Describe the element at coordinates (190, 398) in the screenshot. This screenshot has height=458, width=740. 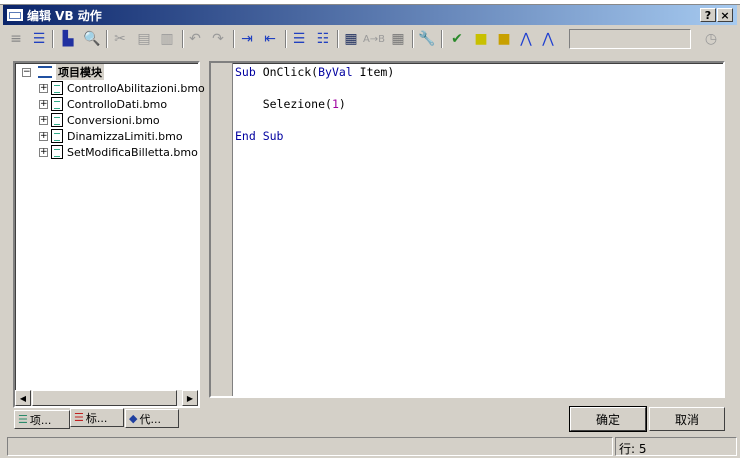
I see `scroll-right-icon: ▶` at that location.